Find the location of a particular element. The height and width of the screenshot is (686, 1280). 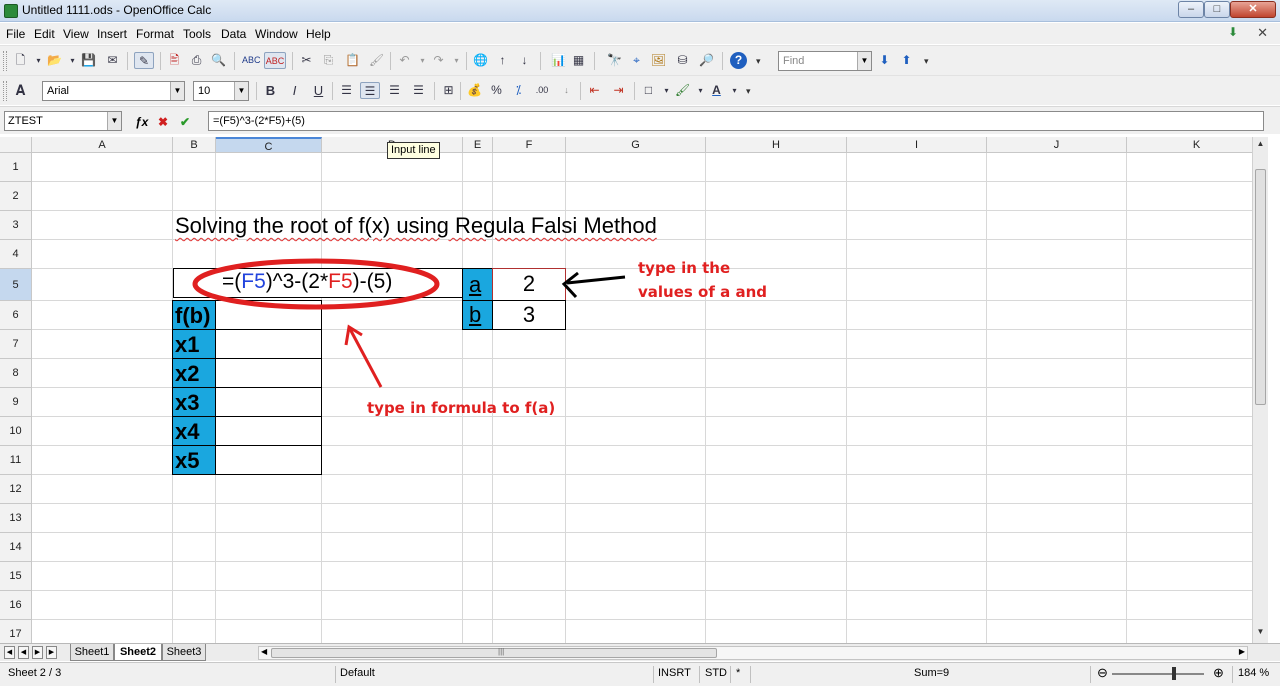

label-cell: x5 is located at coordinates (194, 460).